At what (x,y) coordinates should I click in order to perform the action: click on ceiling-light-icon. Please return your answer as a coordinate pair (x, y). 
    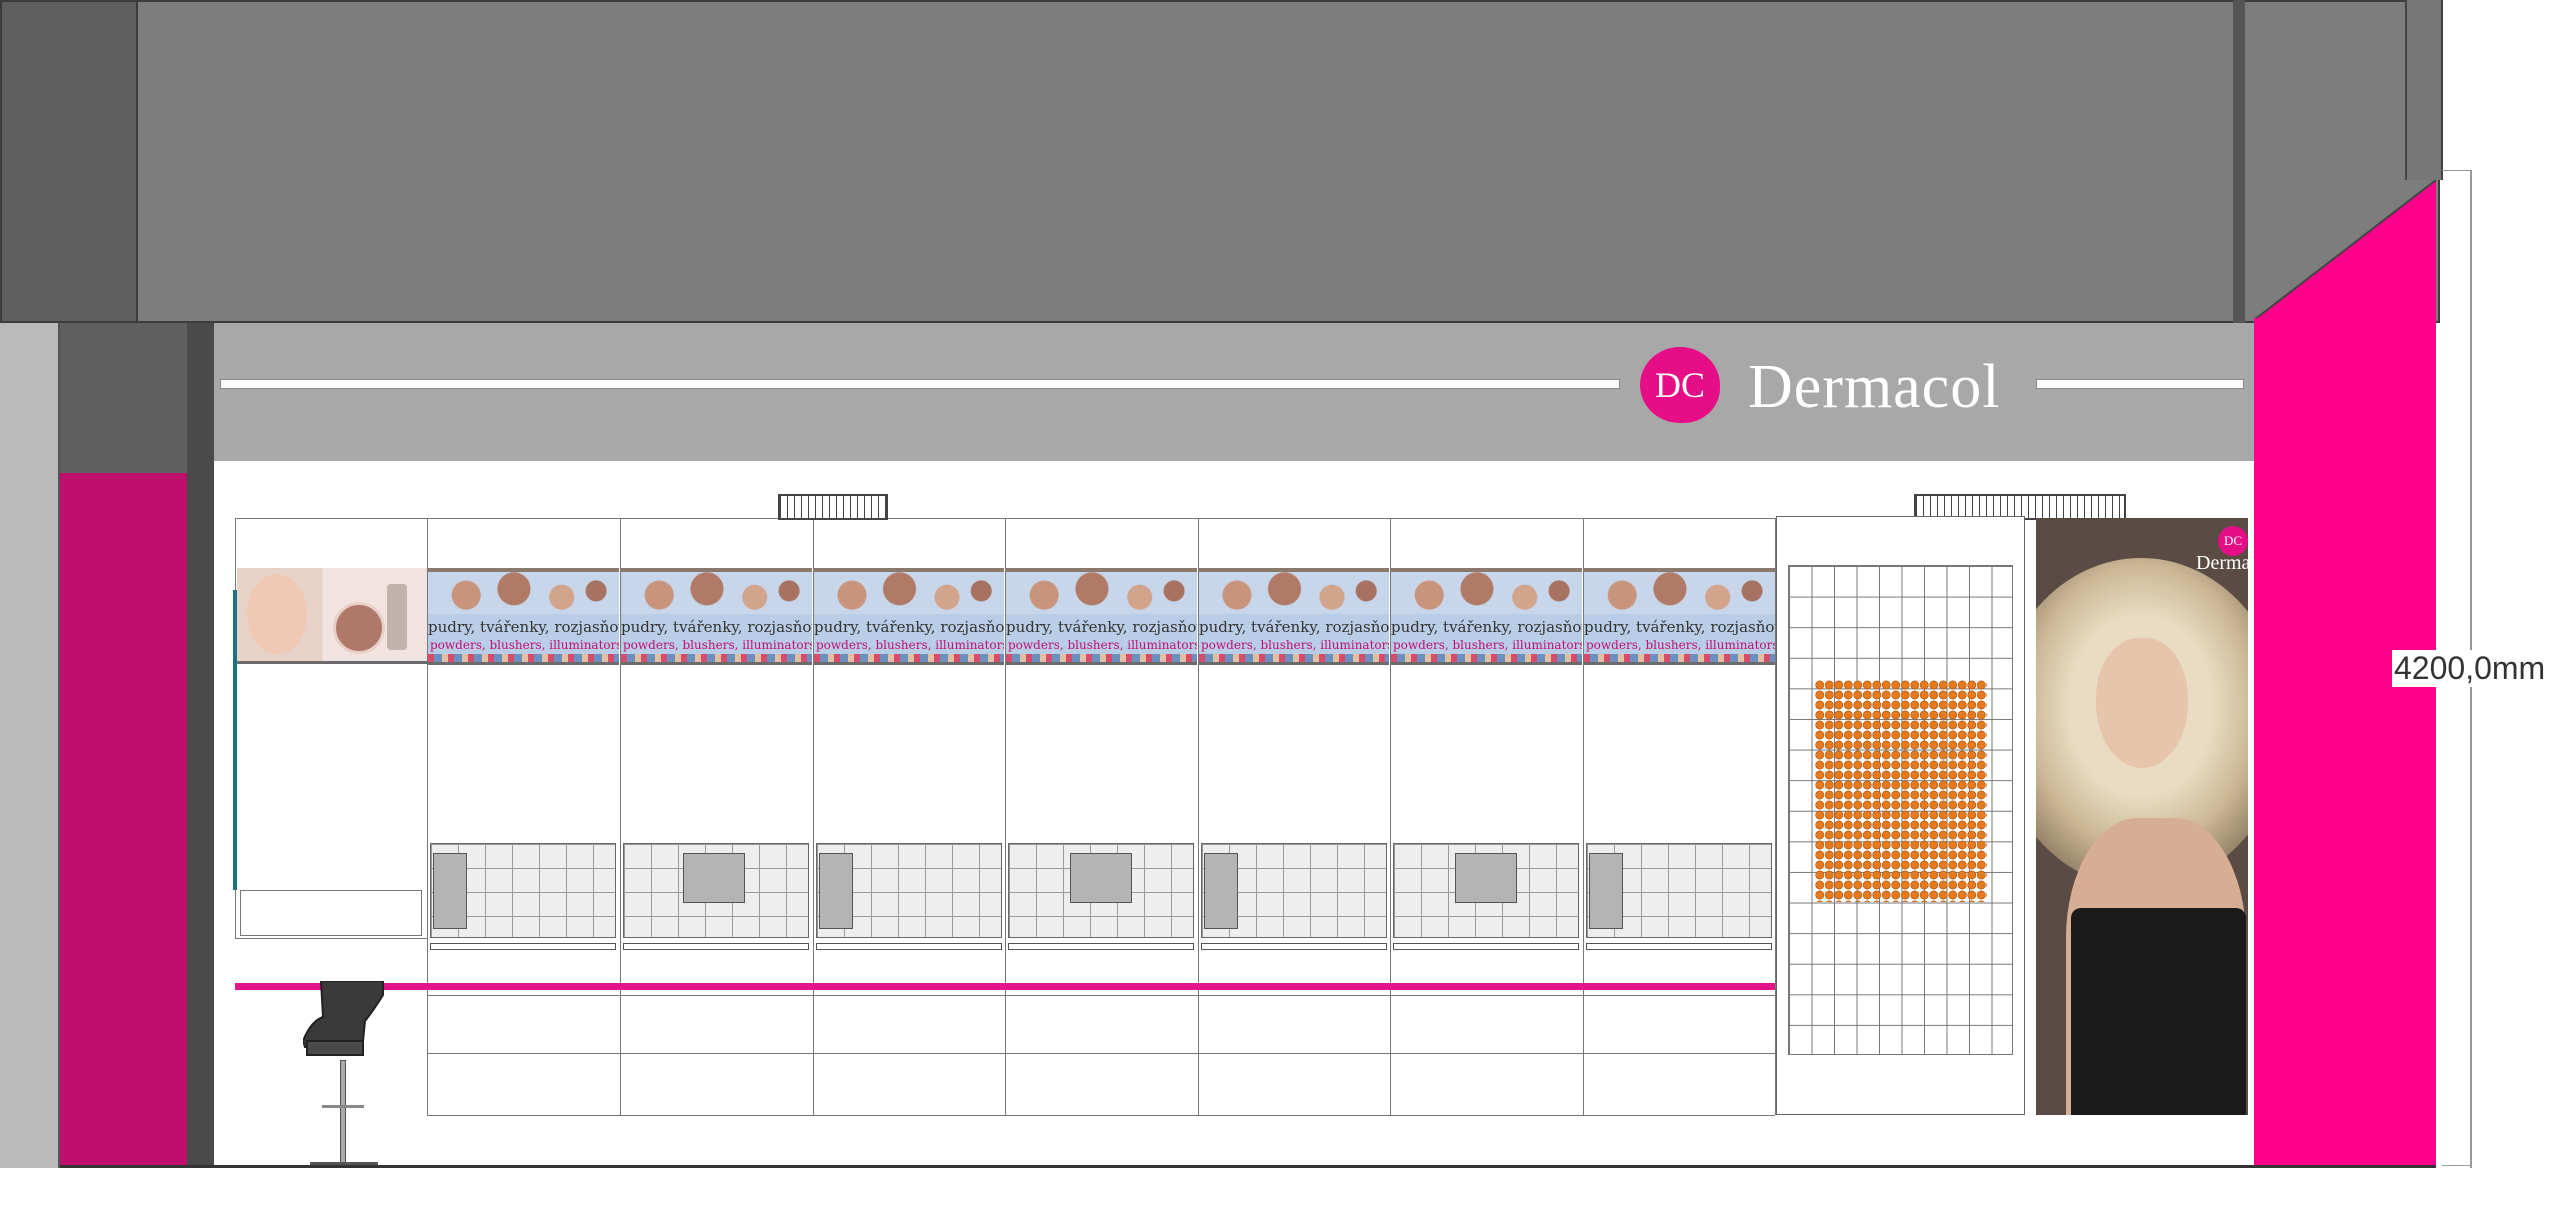
    Looking at the image, I should click on (833, 507).